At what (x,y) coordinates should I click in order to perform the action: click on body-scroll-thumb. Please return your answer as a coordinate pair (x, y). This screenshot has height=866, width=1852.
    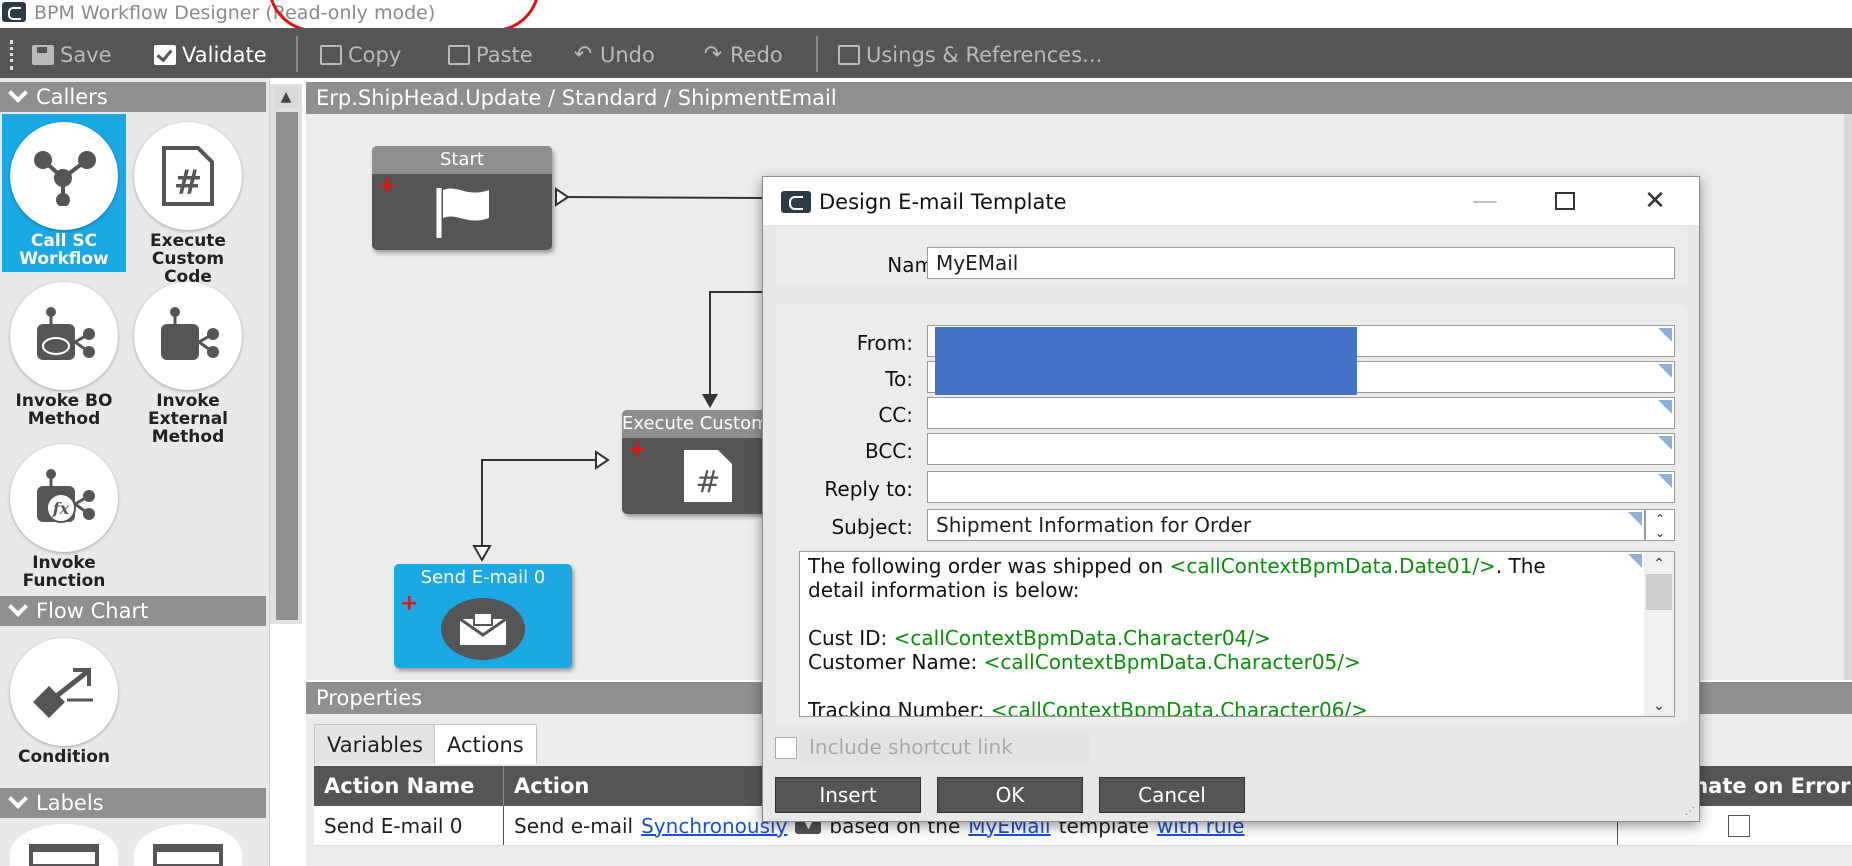
    Looking at the image, I should click on (1659, 592).